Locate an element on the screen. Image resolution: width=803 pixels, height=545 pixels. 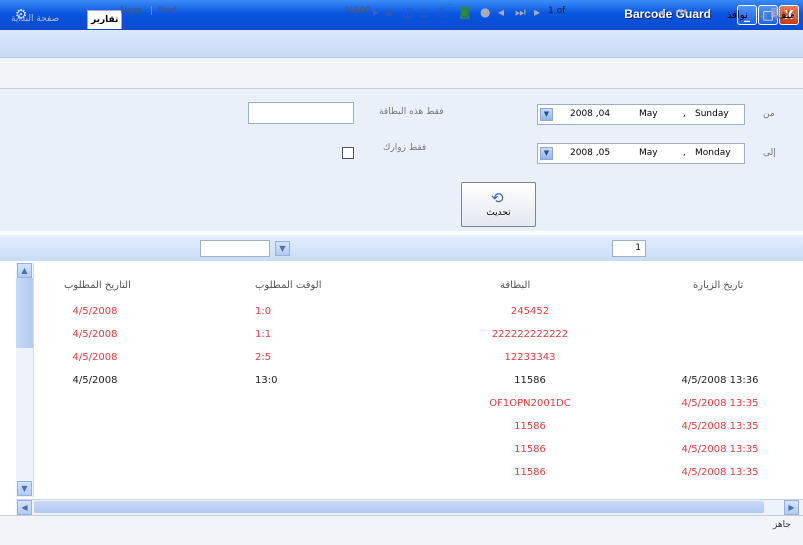
scroll-right-icon: ▶ is located at coordinates (791, 507).